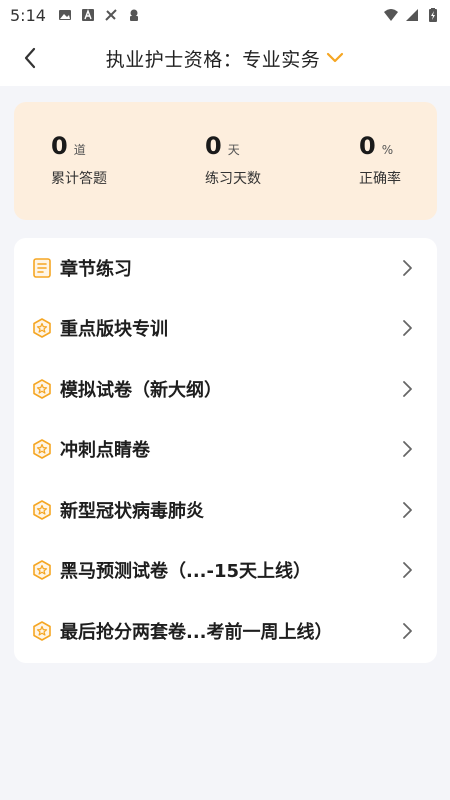  What do you see at coordinates (225, 268) in the screenshot?
I see `menu-item-chapter-practice: 章节练习` at bounding box center [225, 268].